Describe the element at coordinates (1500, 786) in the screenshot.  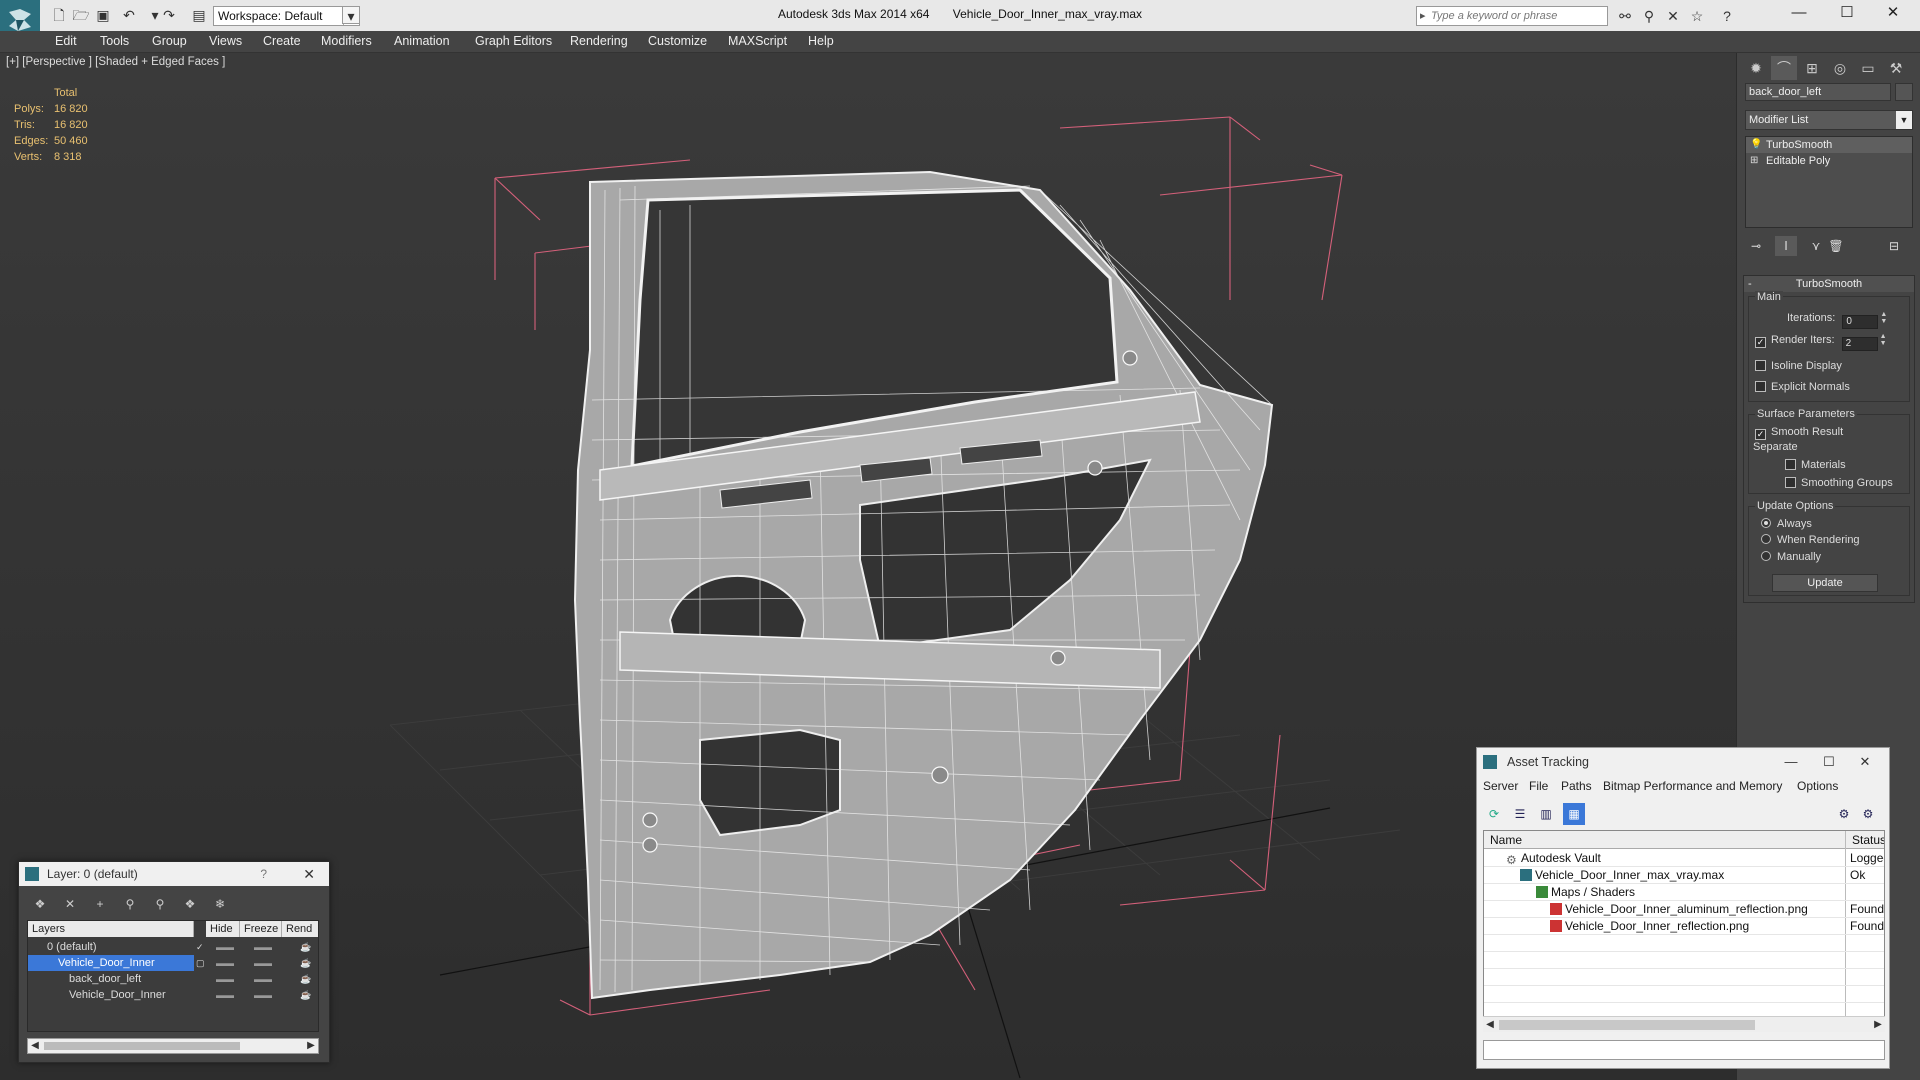
I see `menu-server: Server` at that location.